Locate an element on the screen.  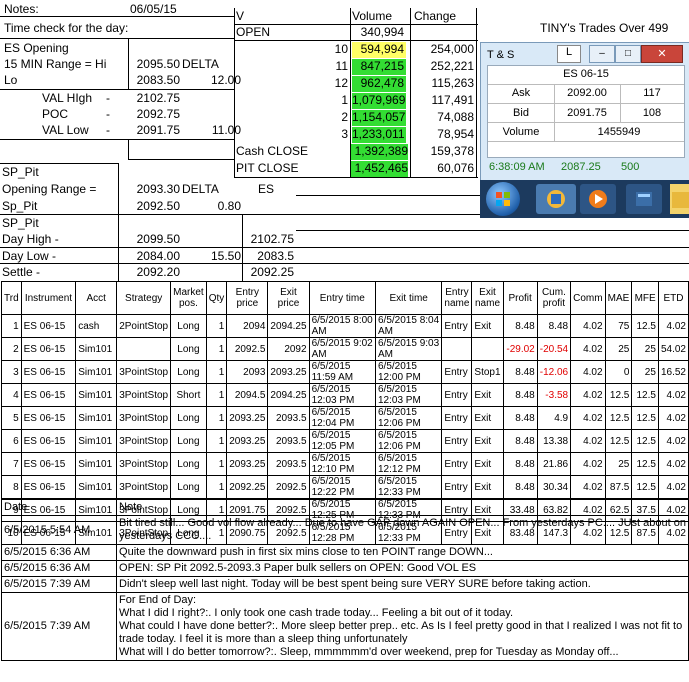
trade-cell: 3 is located at coordinates (11, 372).